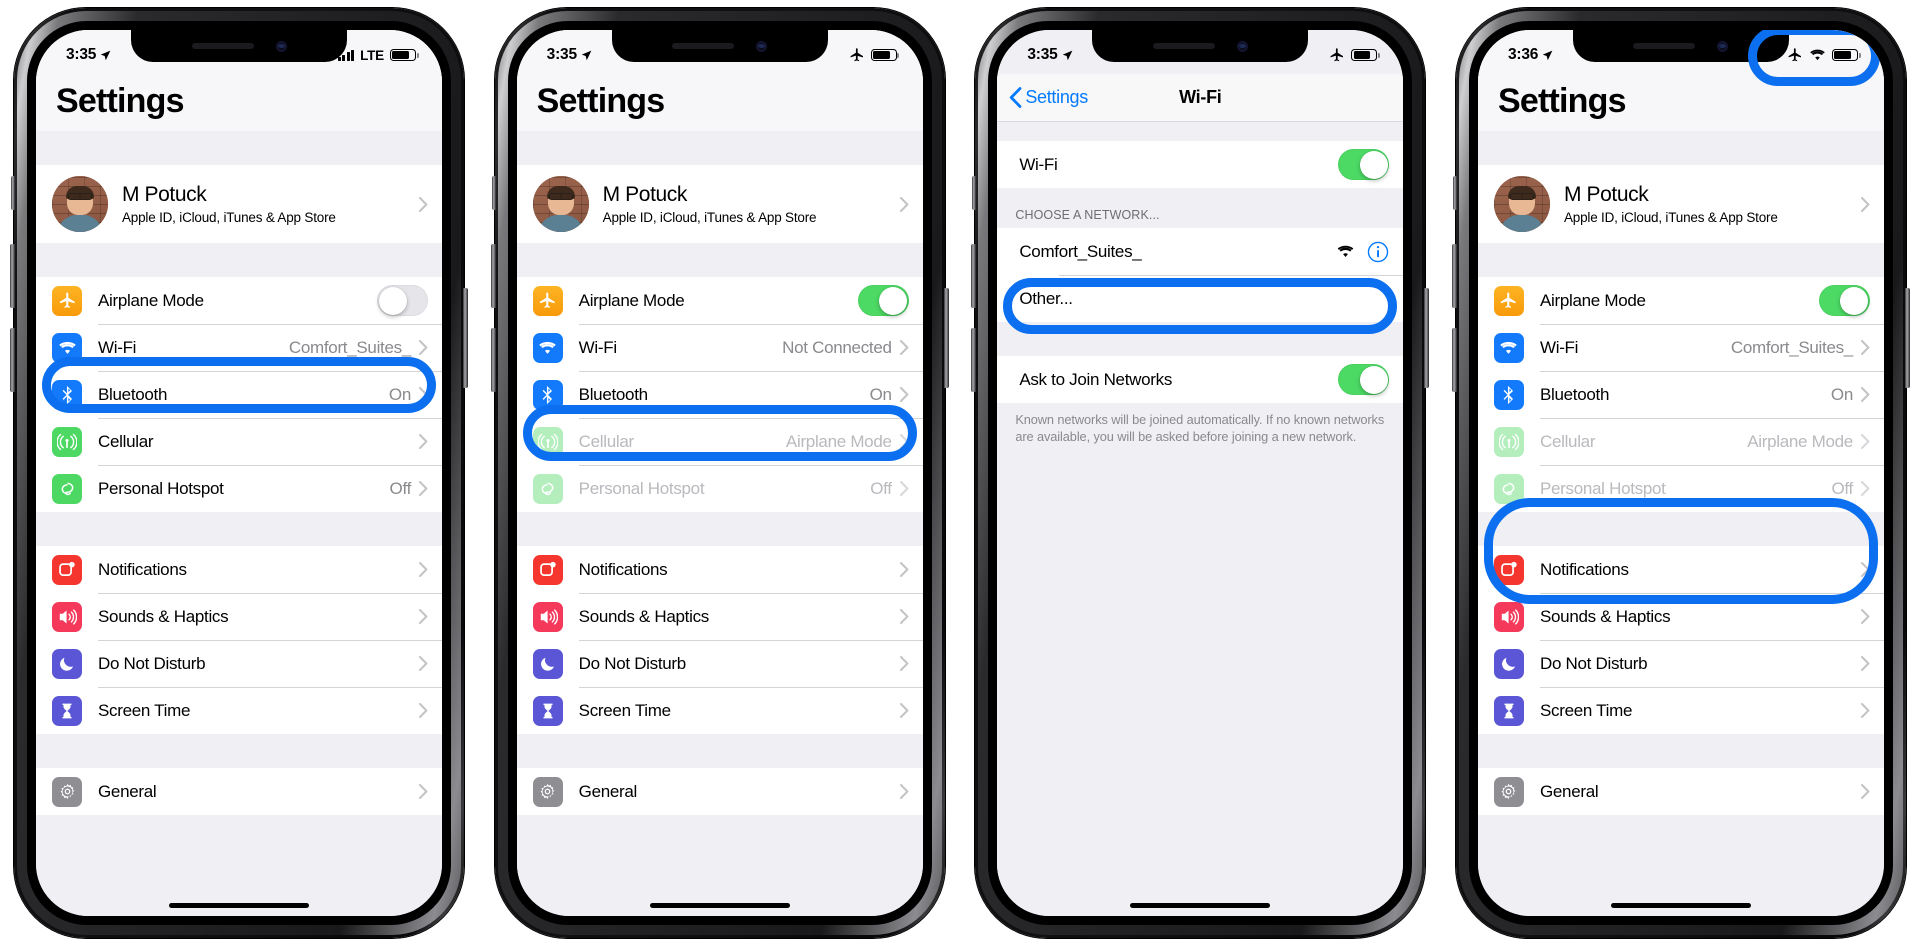 The image size is (1920, 946). Describe the element at coordinates (1364, 379) in the screenshot. I see `ask-to-join-toggle` at that location.